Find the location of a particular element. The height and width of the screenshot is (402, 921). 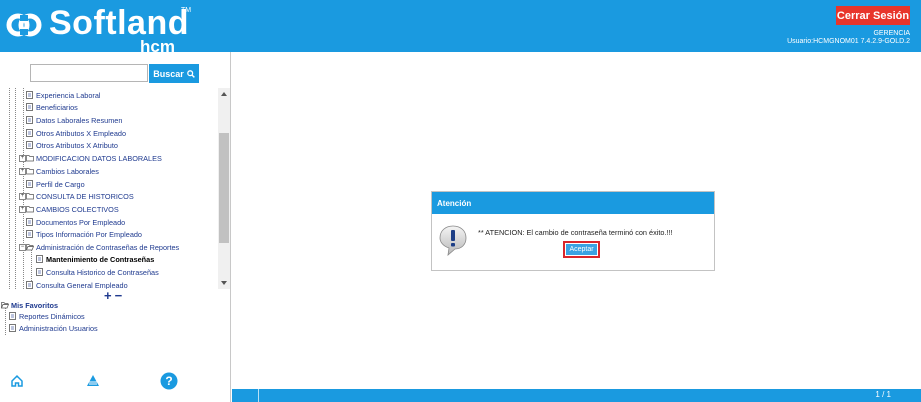

help-icon: ? is located at coordinates (169, 381).